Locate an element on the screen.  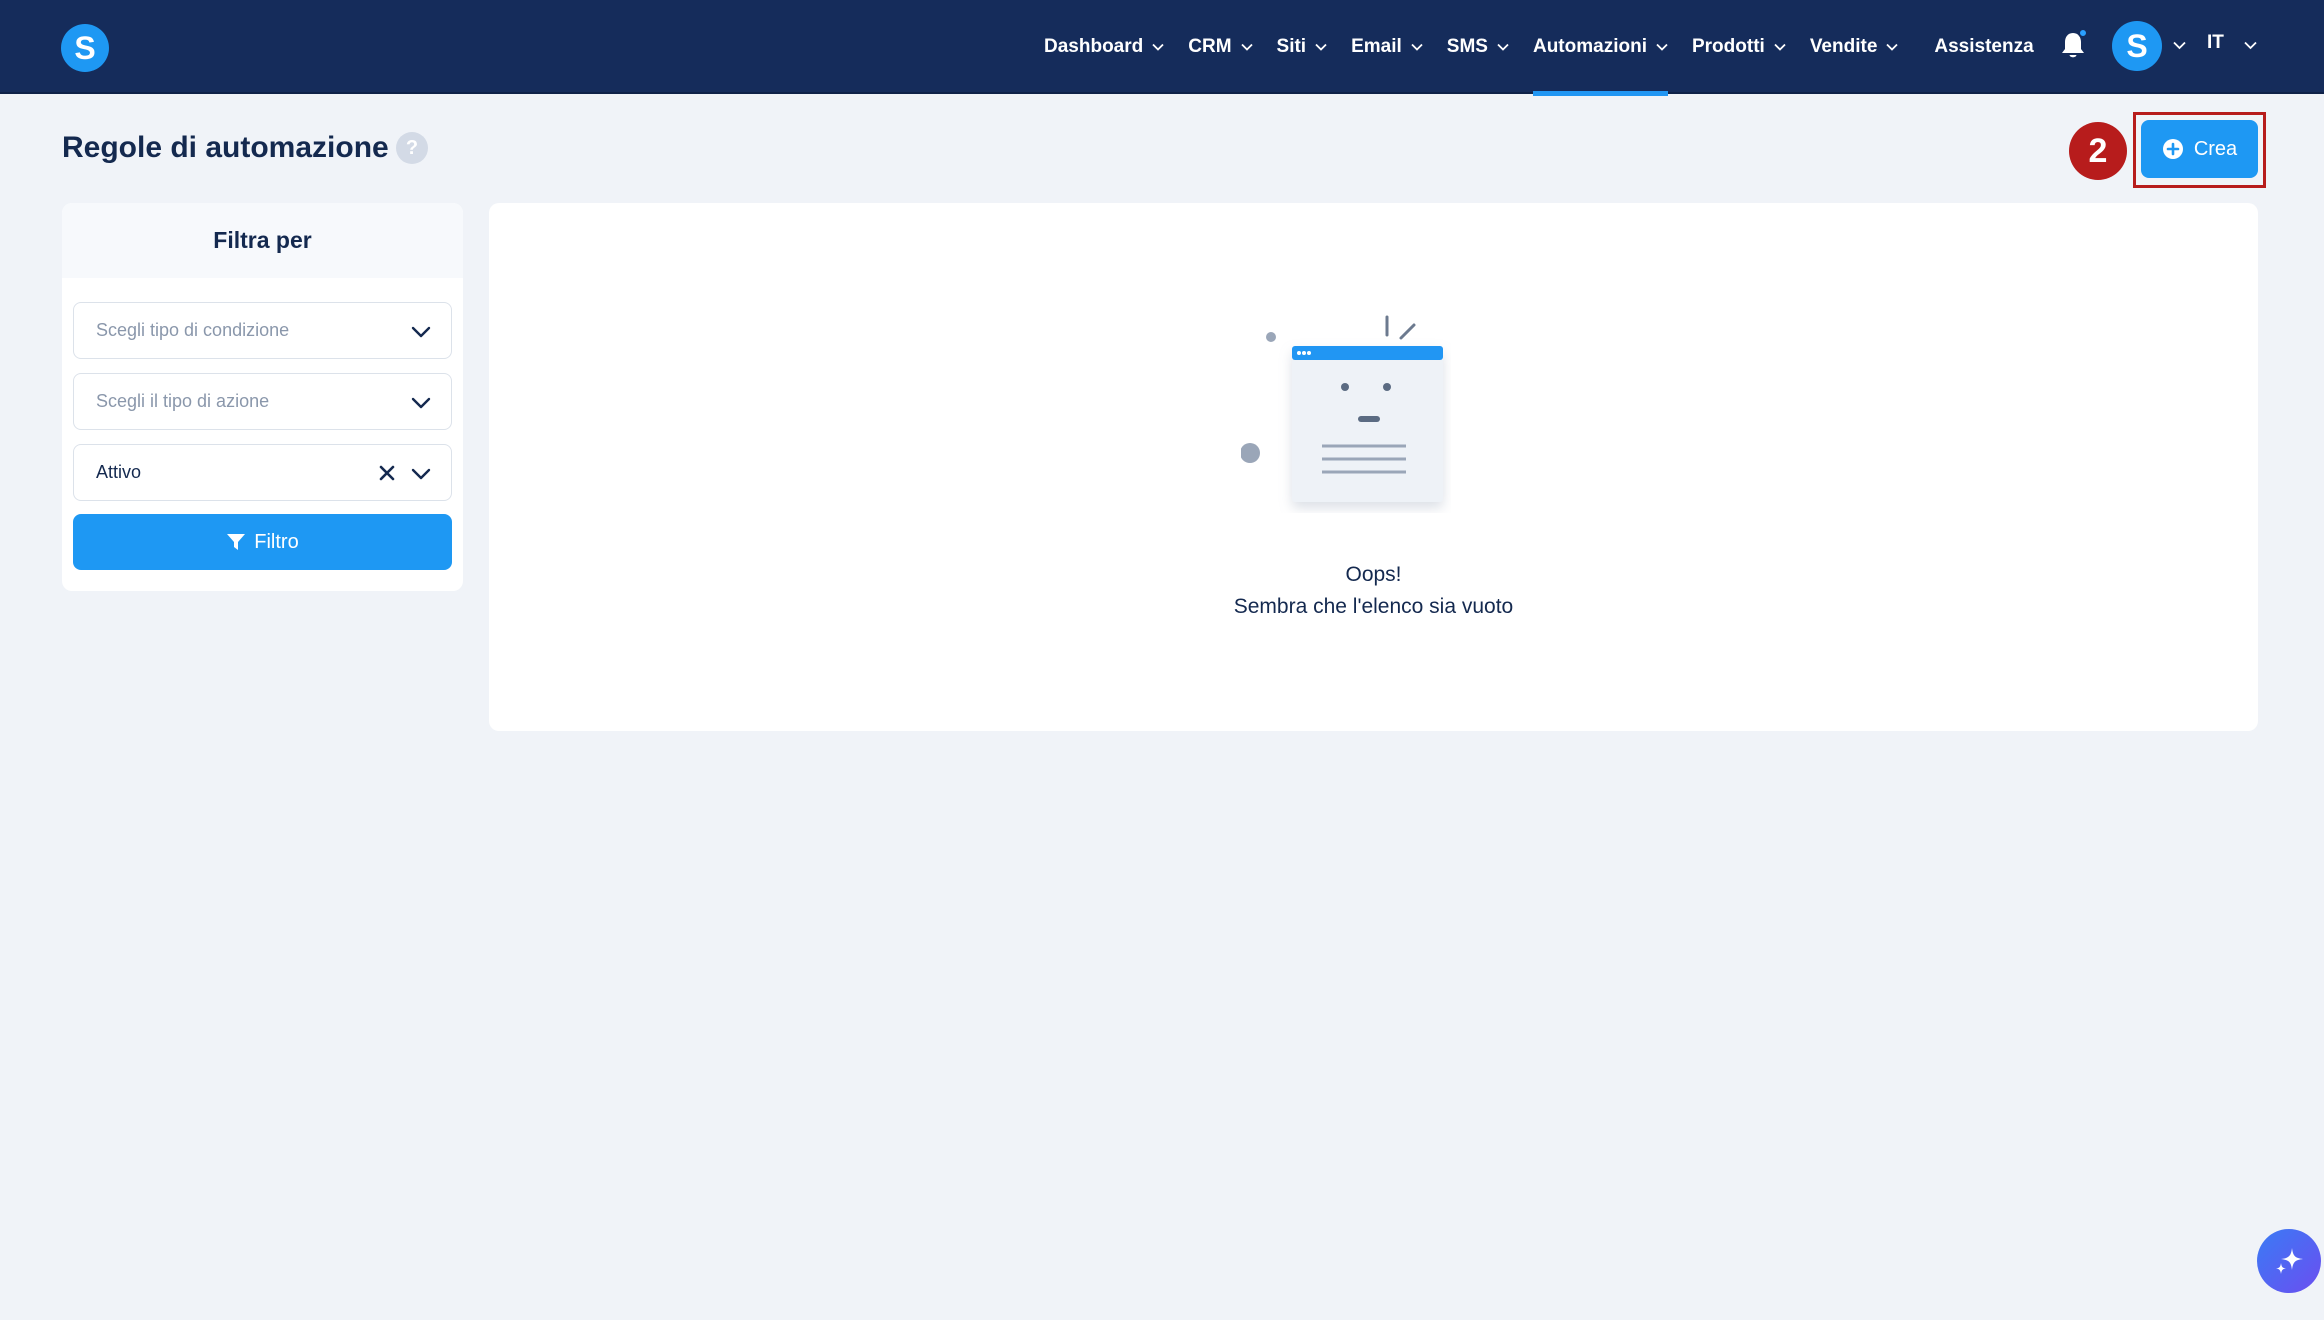
action-type-select: Scegli il tipo di azione is located at coordinates (262, 401).